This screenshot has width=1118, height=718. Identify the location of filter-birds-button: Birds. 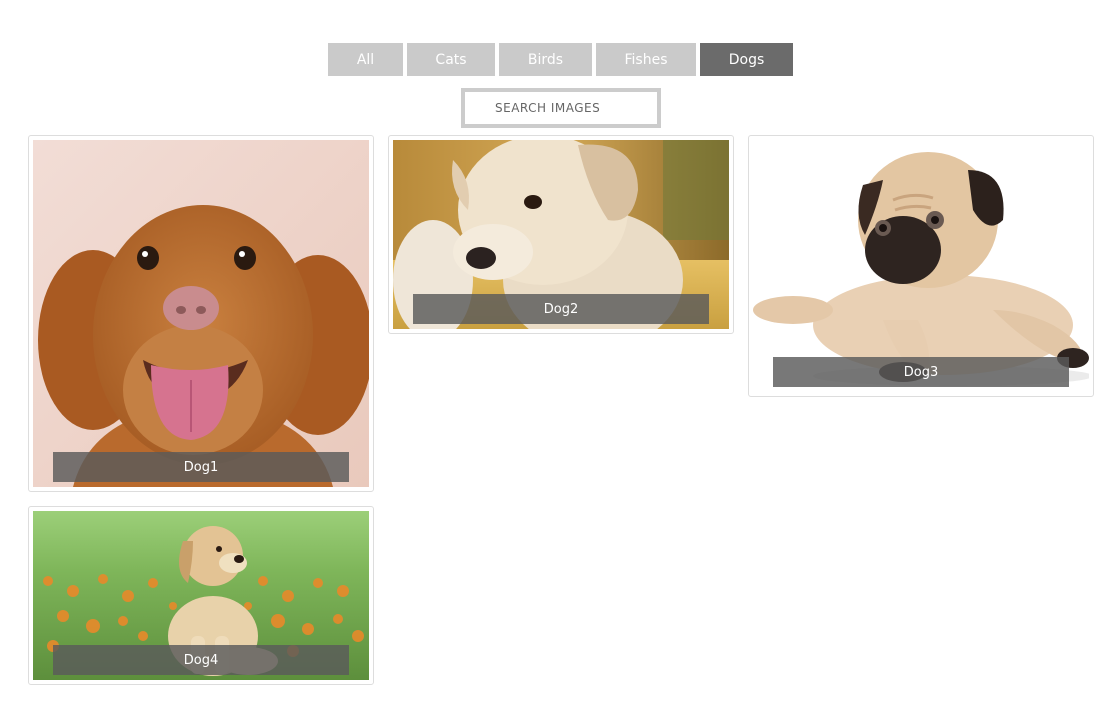
(545, 59).